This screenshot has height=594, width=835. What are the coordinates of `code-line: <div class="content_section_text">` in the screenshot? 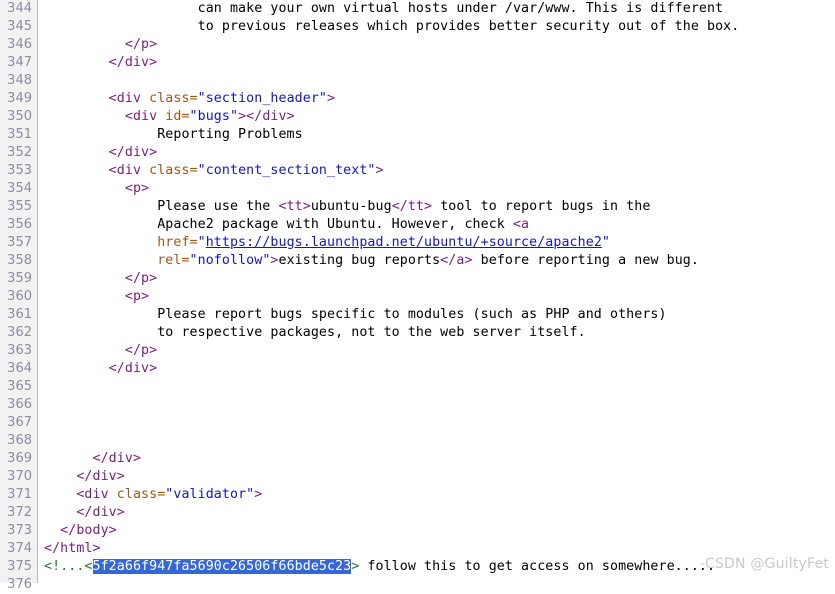 It's located at (439, 171).